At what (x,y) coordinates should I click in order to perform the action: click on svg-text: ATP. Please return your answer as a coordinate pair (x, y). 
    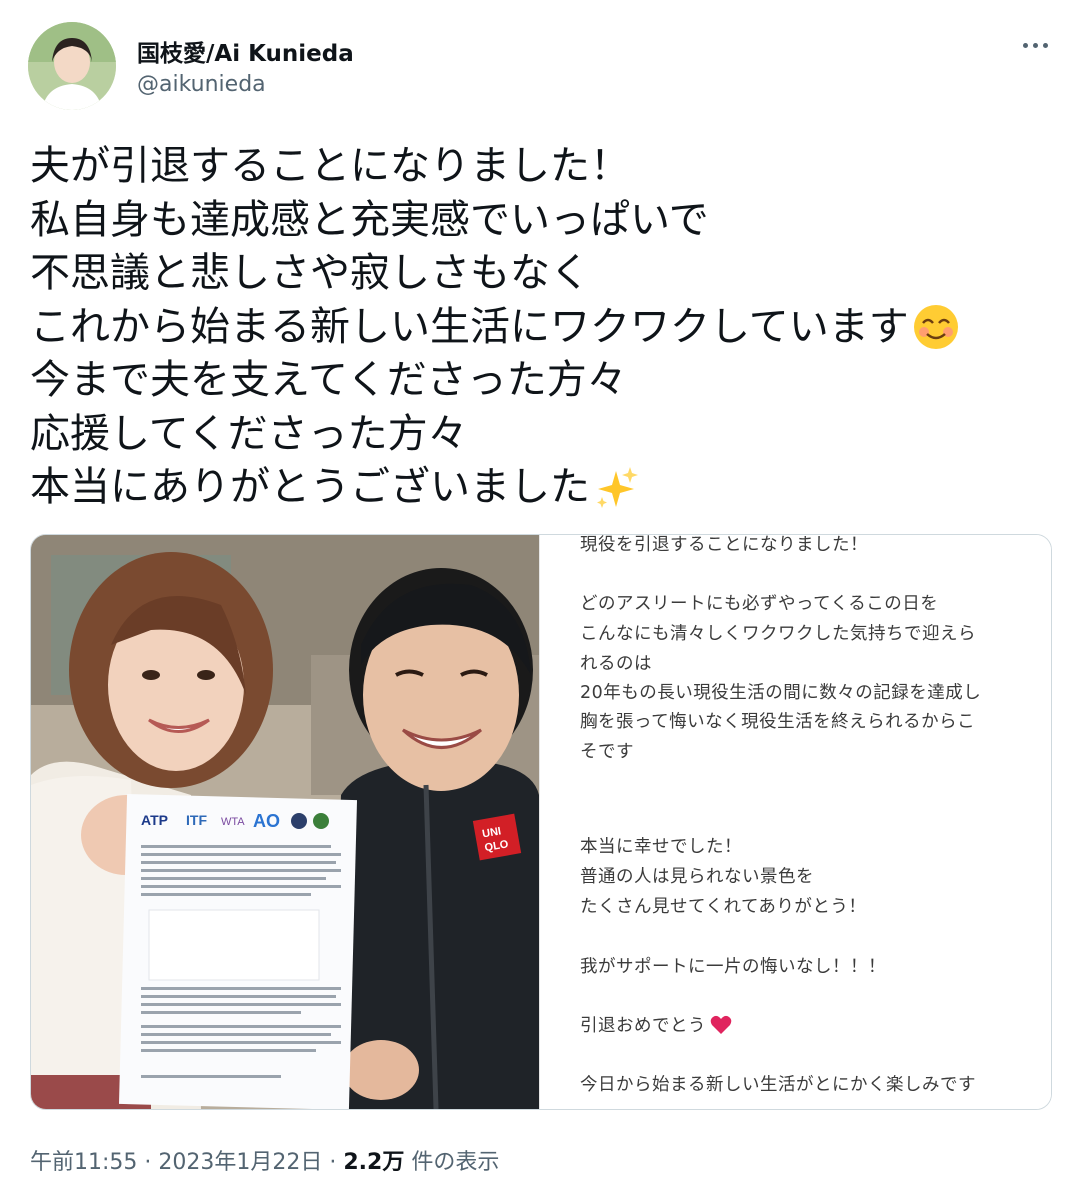
    Looking at the image, I should click on (154, 820).